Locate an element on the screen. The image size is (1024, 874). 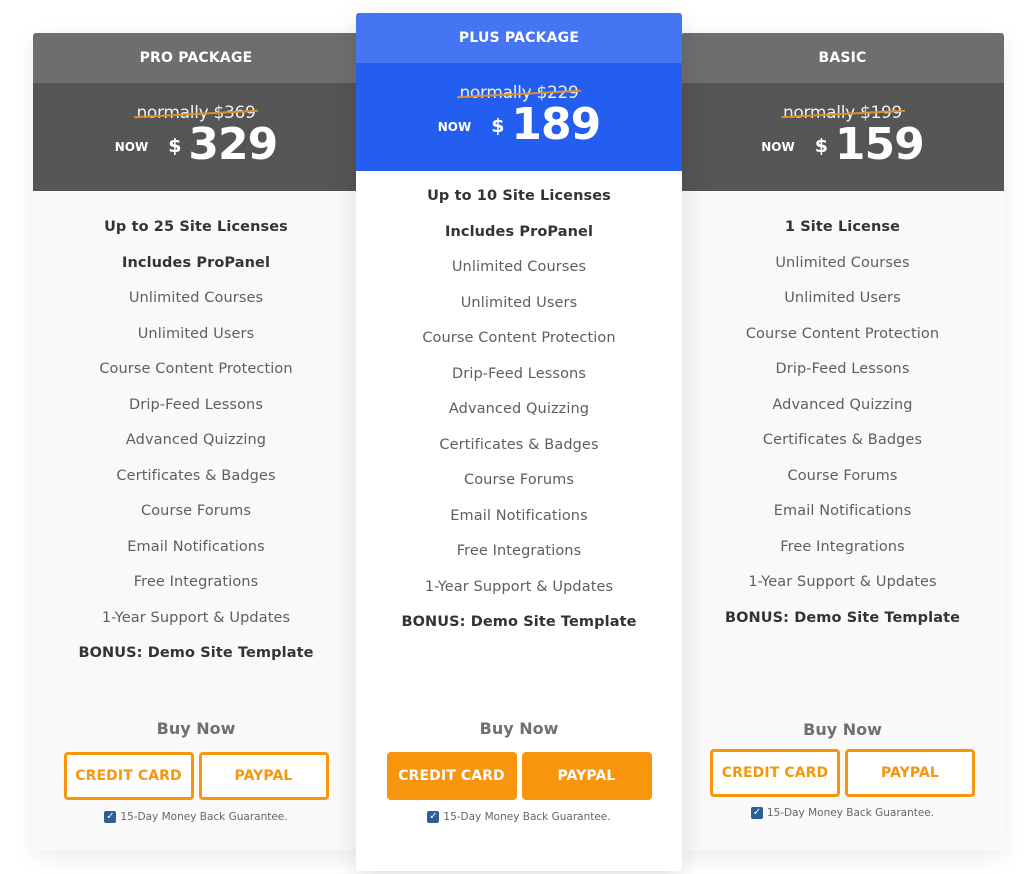
price-block: normally $229 NOW $ 189 is located at coordinates (519, 117).